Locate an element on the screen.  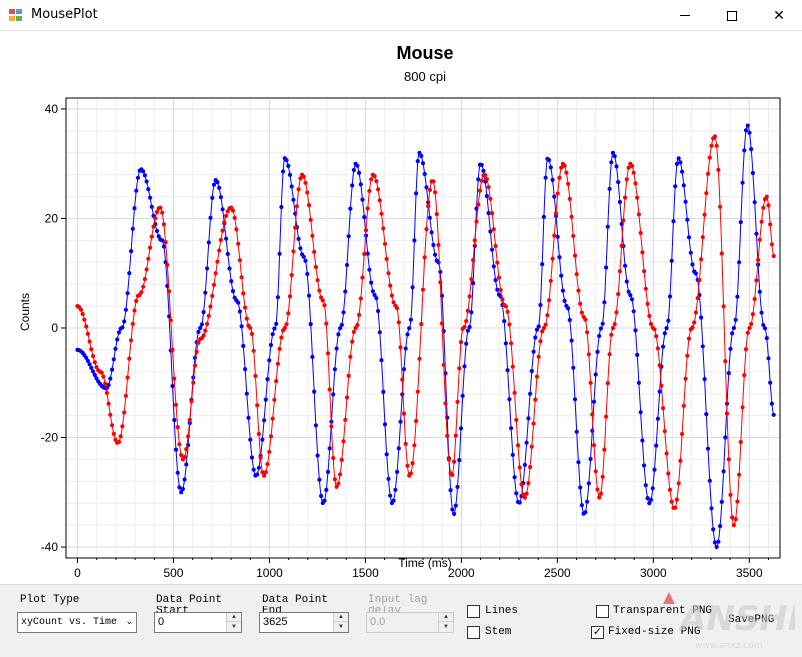
fixed-size-png-checkbox: ✓ is located at coordinates (597, 632).